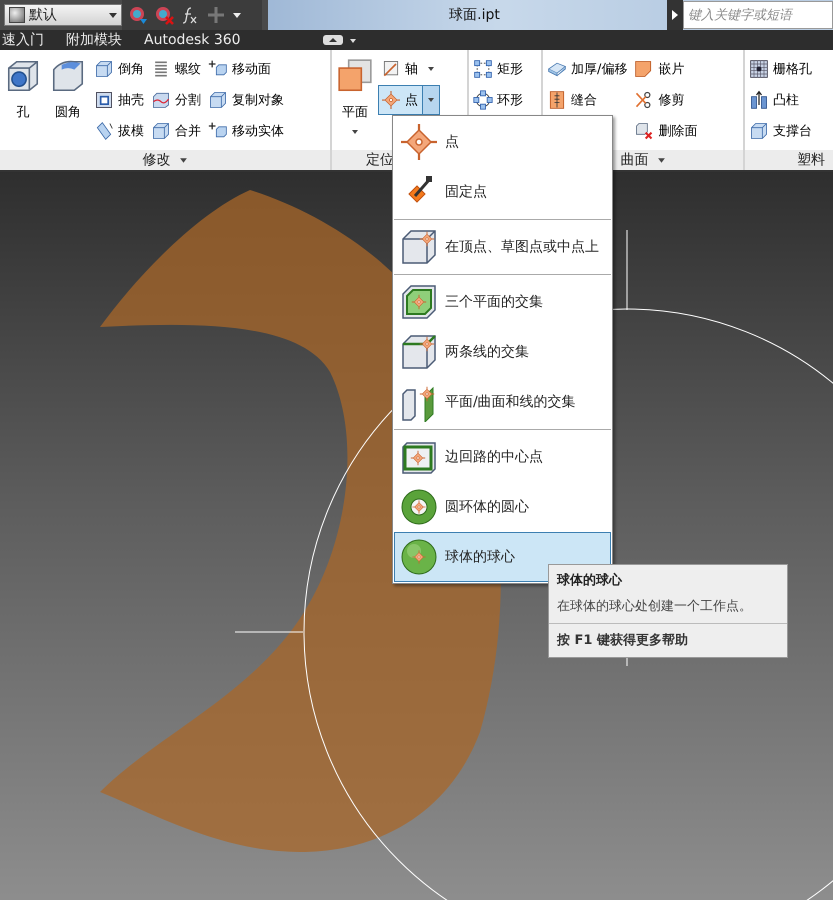 This screenshot has height=900, width=833. What do you see at coordinates (355, 102) in the screenshot?
I see `ribbon-button: 平面` at bounding box center [355, 102].